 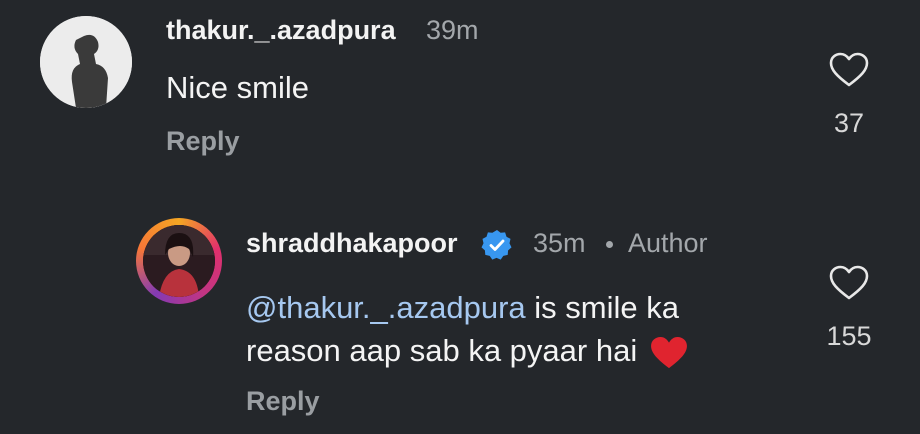 What do you see at coordinates (386, 307) in the screenshot?
I see `mention-link: @thakur._.azadpura` at bounding box center [386, 307].